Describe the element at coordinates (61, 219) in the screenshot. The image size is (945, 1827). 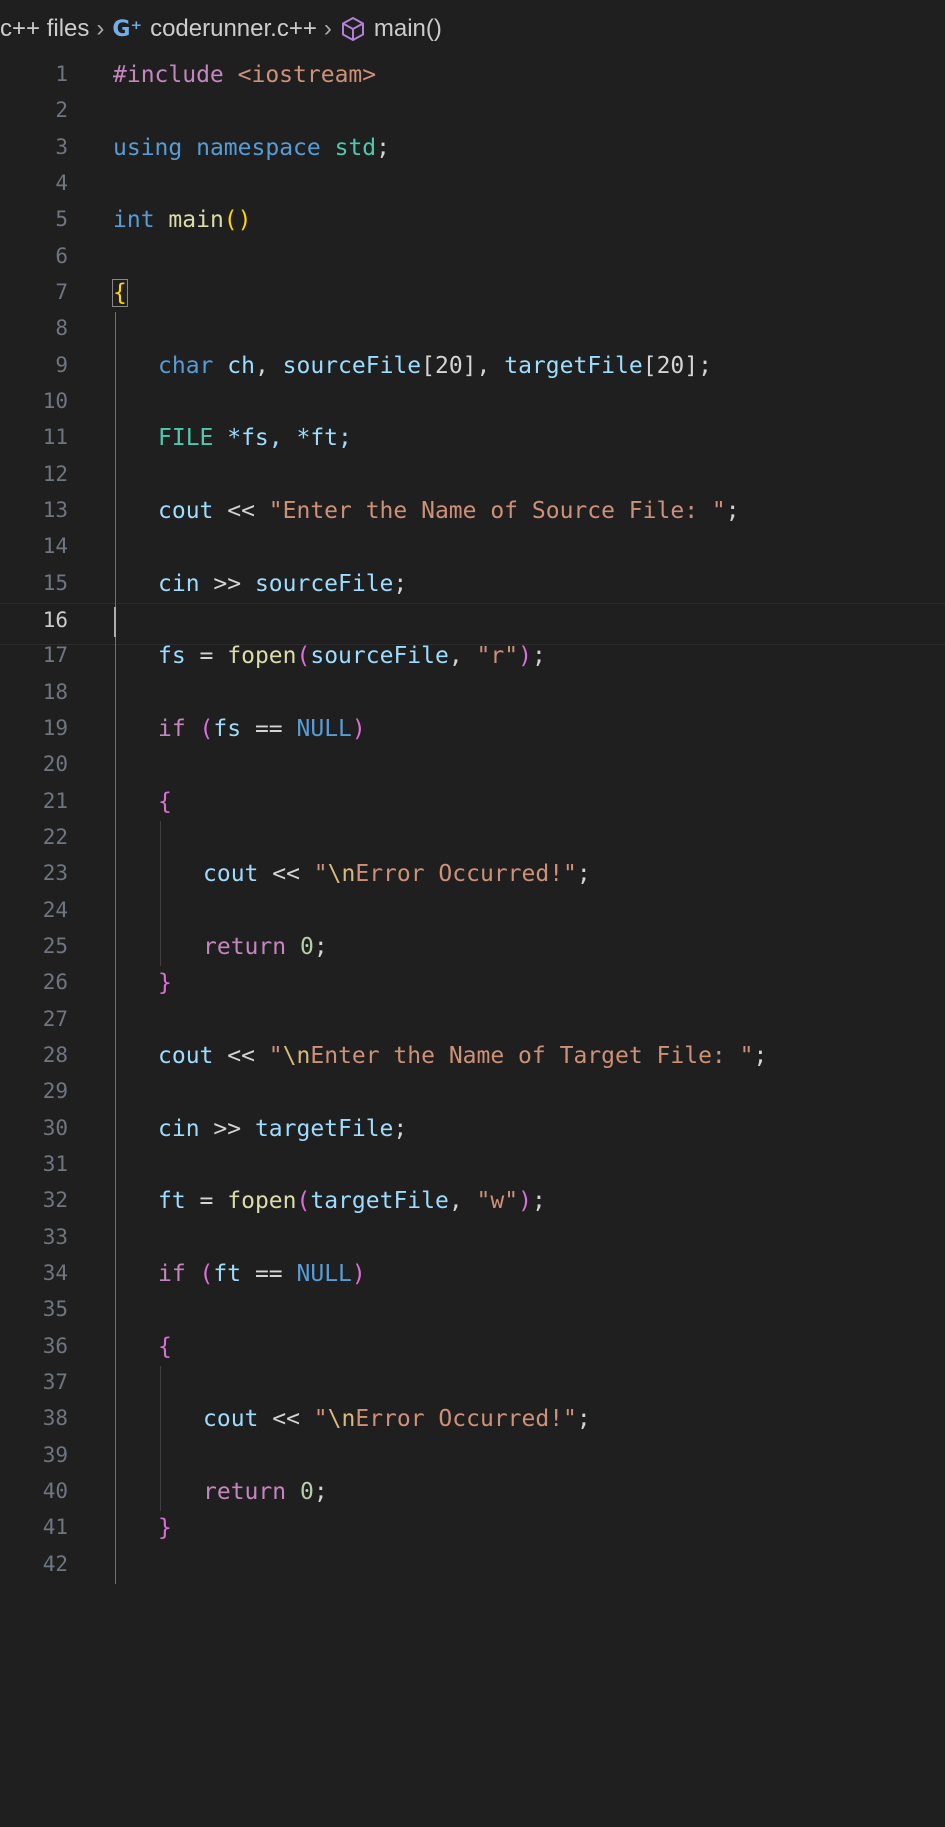
I see `line-number: 5` at that location.